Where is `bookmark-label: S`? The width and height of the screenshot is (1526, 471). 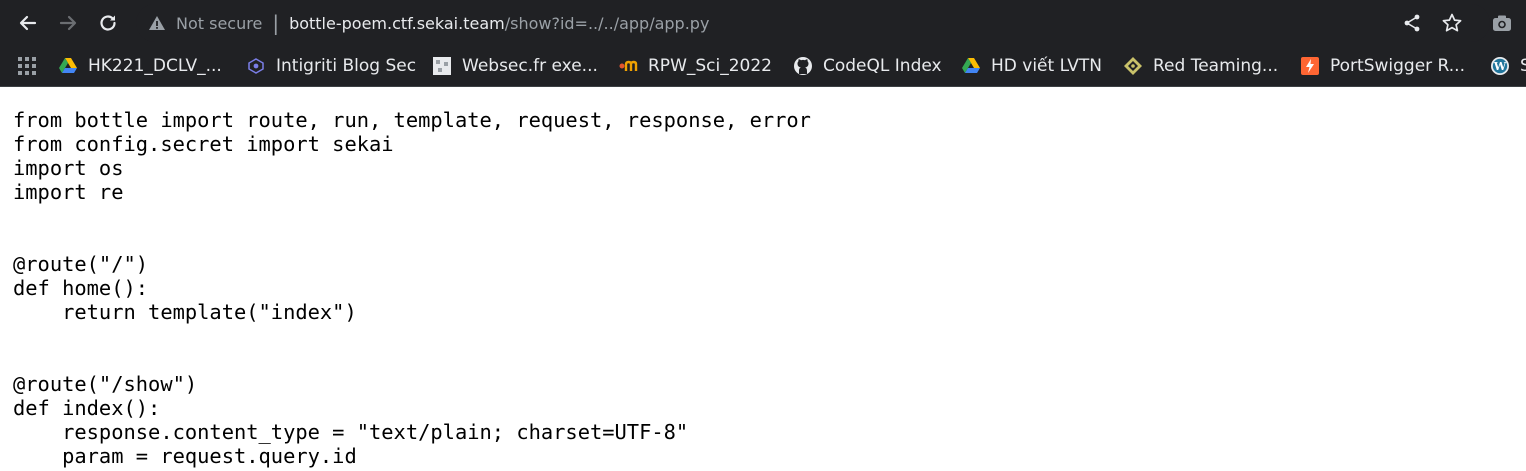 bookmark-label: S is located at coordinates (1523, 66).